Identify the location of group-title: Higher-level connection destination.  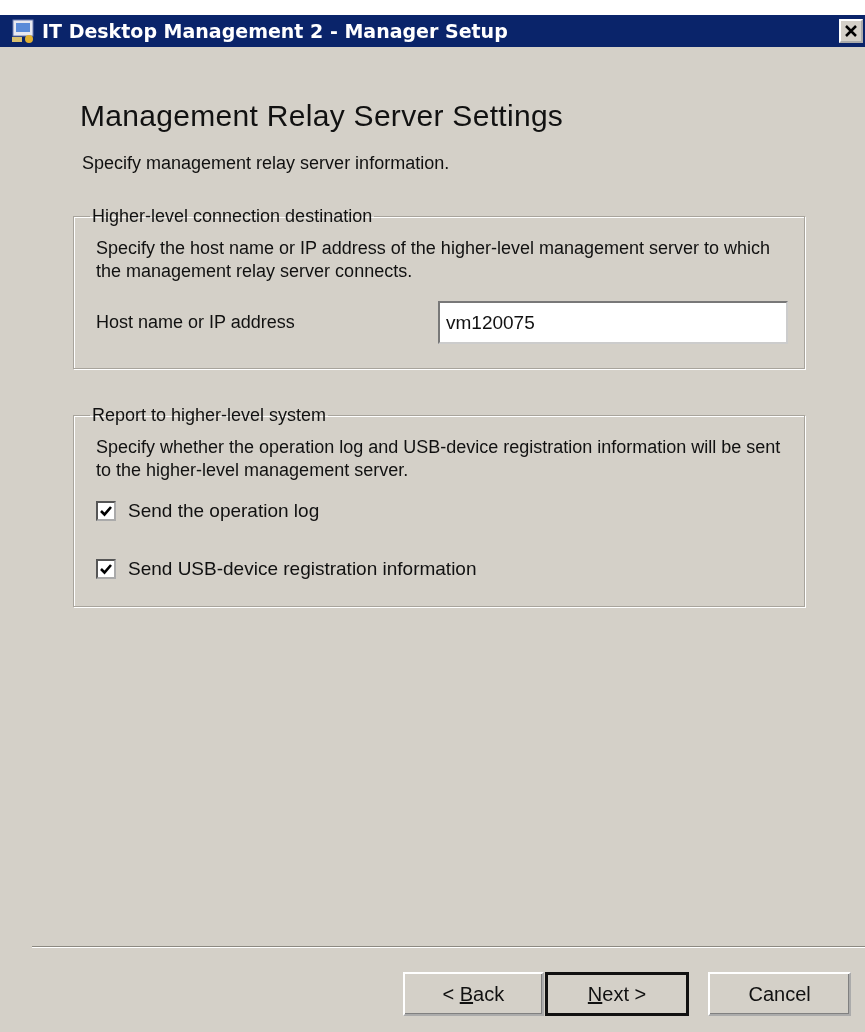
(232, 216).